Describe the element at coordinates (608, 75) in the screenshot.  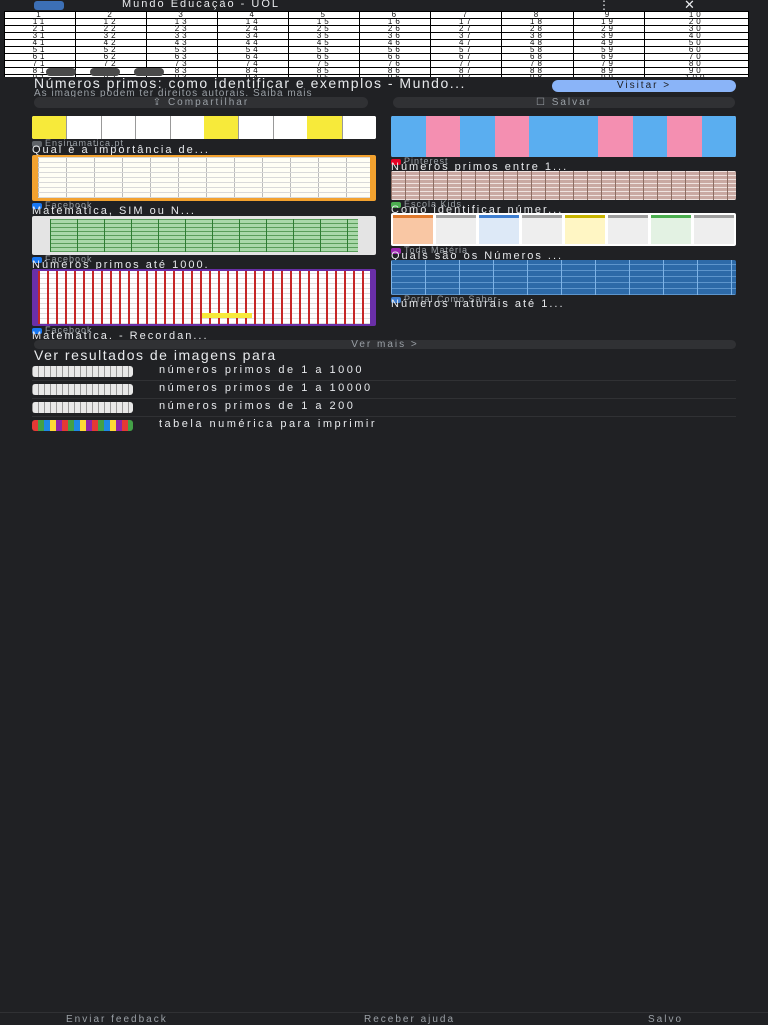
I see `table-cell: 99` at that location.